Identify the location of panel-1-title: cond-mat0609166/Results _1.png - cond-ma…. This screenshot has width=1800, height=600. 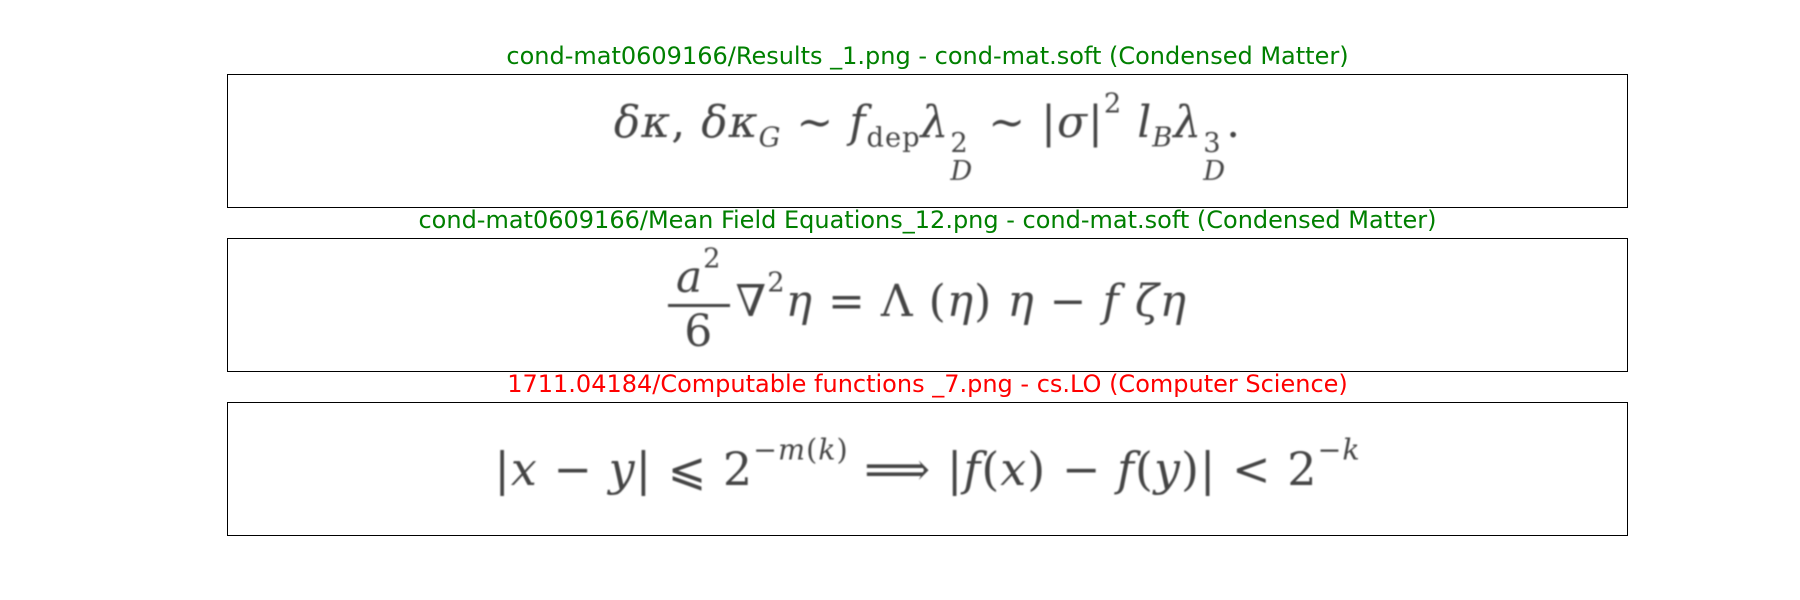
(927, 56).